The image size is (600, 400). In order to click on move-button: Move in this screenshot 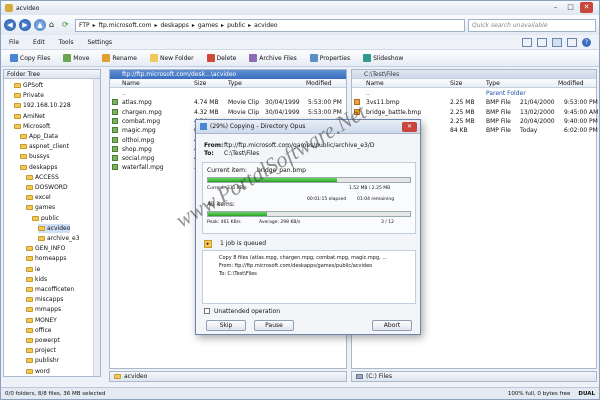, I will do `click(76, 58)`.